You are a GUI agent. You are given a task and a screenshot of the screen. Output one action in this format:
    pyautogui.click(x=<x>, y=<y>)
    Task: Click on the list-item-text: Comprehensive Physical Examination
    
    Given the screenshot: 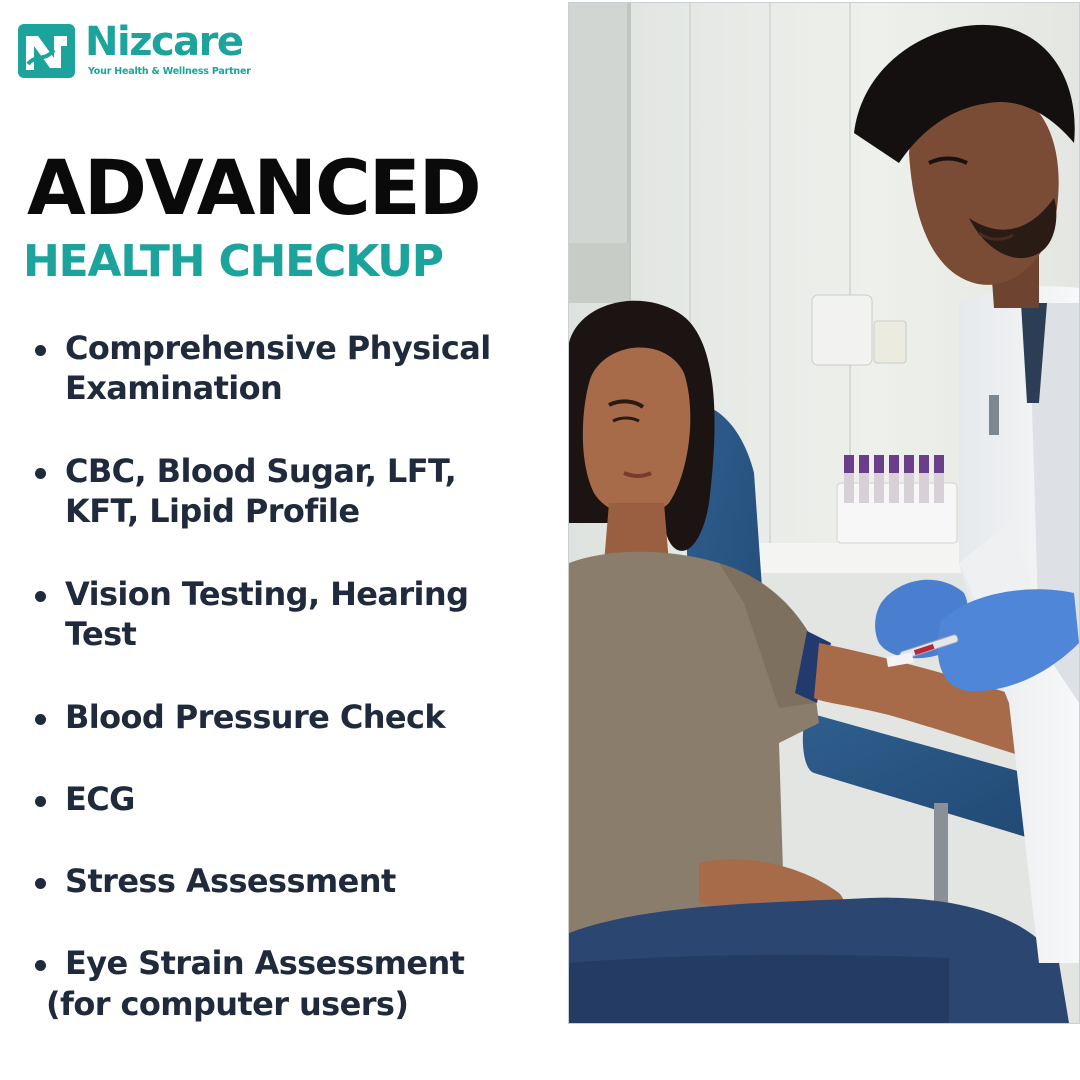 What is the action you would take?
    pyautogui.click(x=278, y=368)
    